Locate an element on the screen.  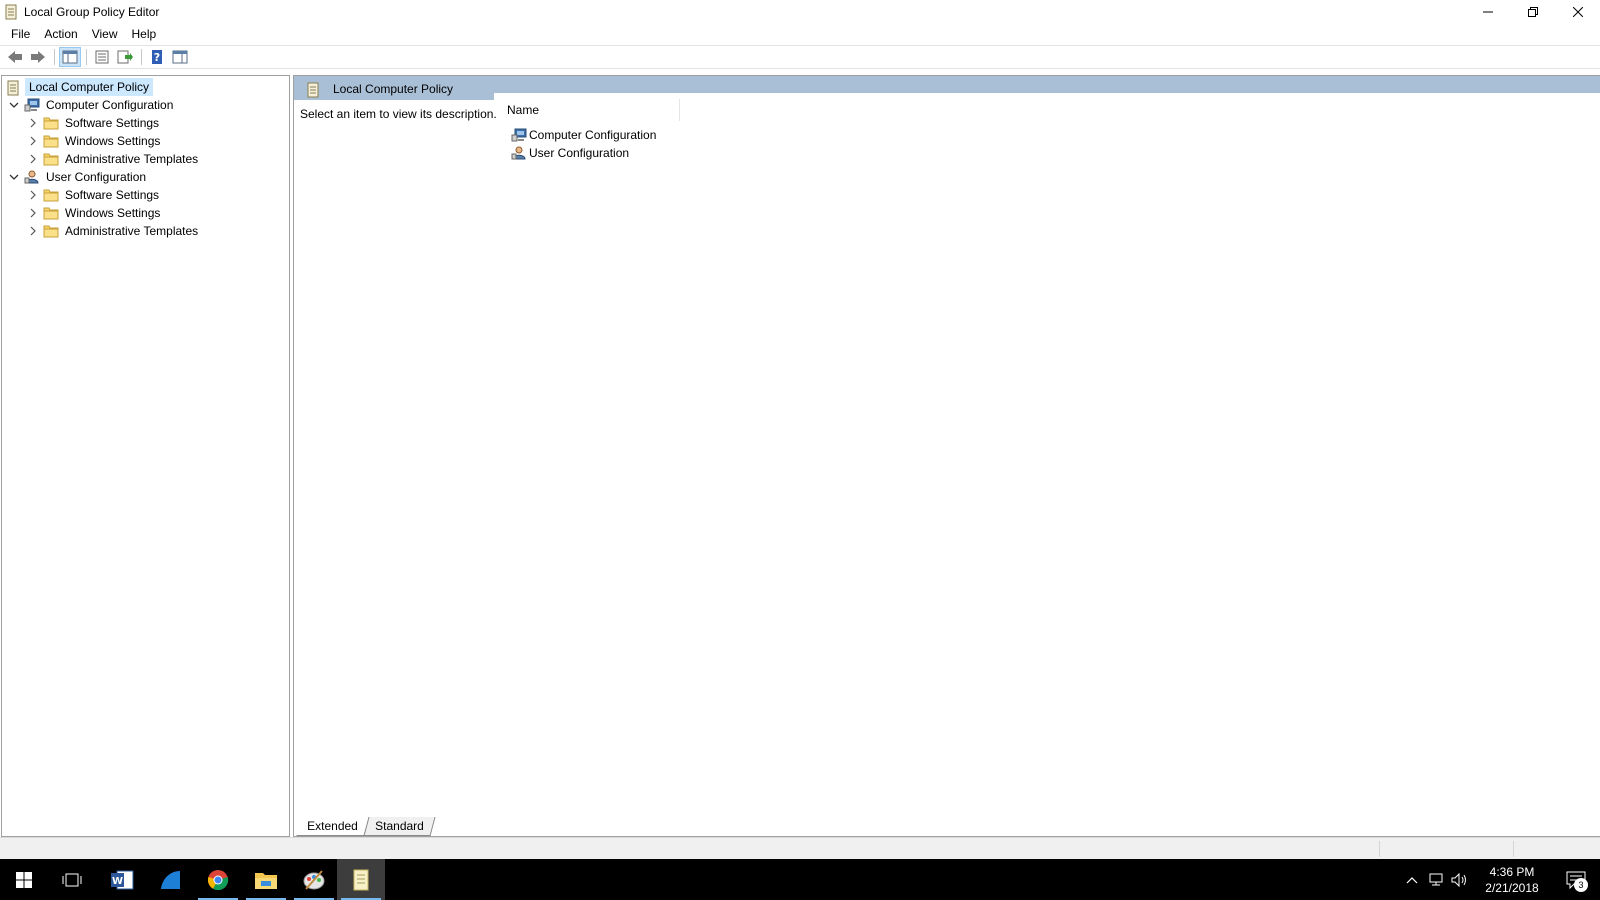
start-icon is located at coordinates (24, 879).